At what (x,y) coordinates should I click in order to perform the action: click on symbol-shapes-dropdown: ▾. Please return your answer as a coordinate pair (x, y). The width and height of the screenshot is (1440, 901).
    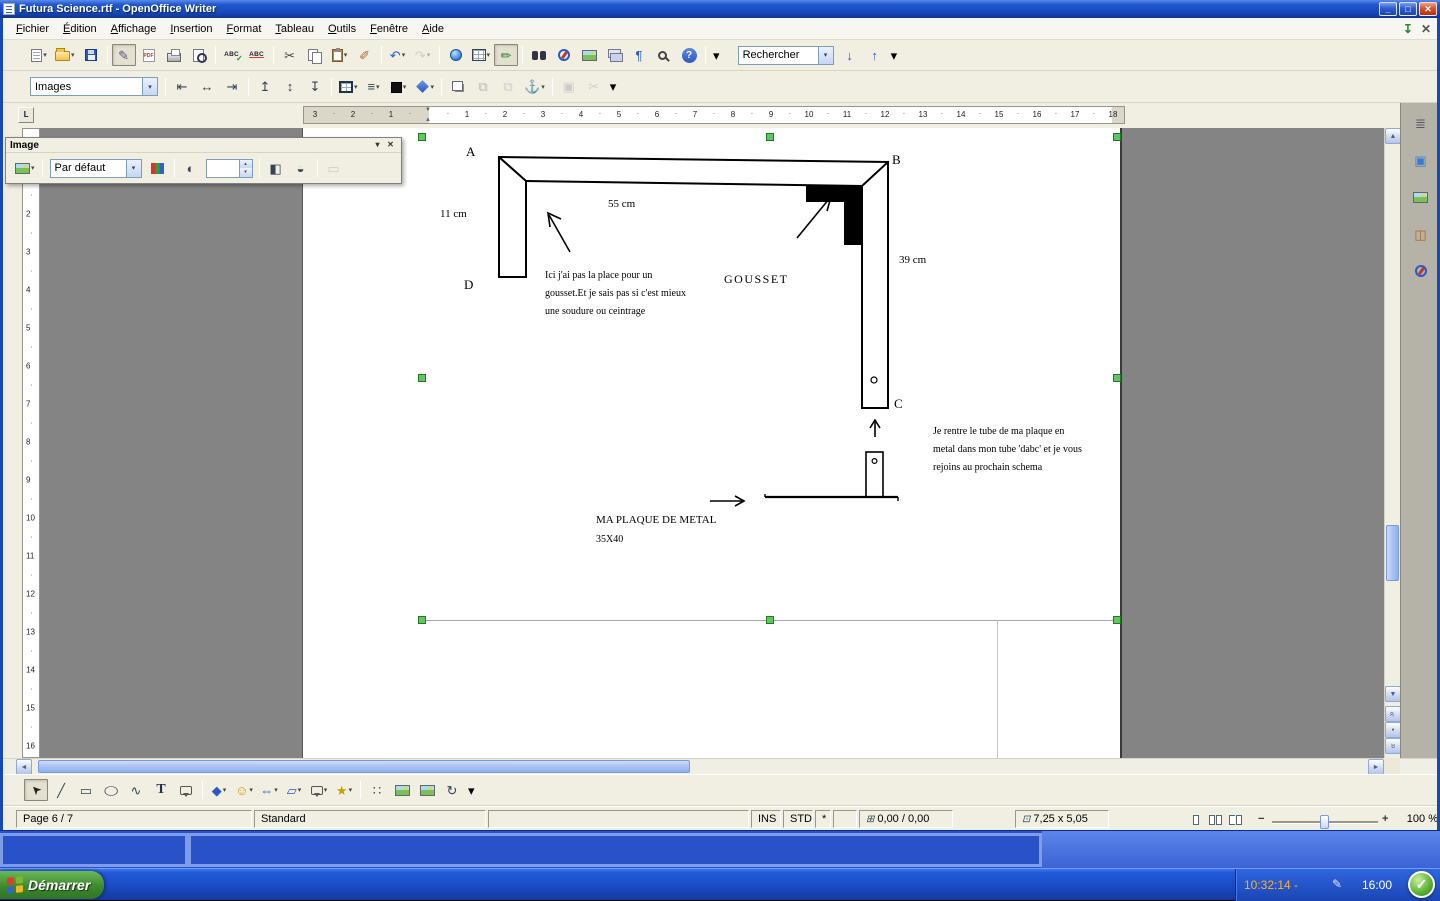
    Looking at the image, I should click on (251, 790).